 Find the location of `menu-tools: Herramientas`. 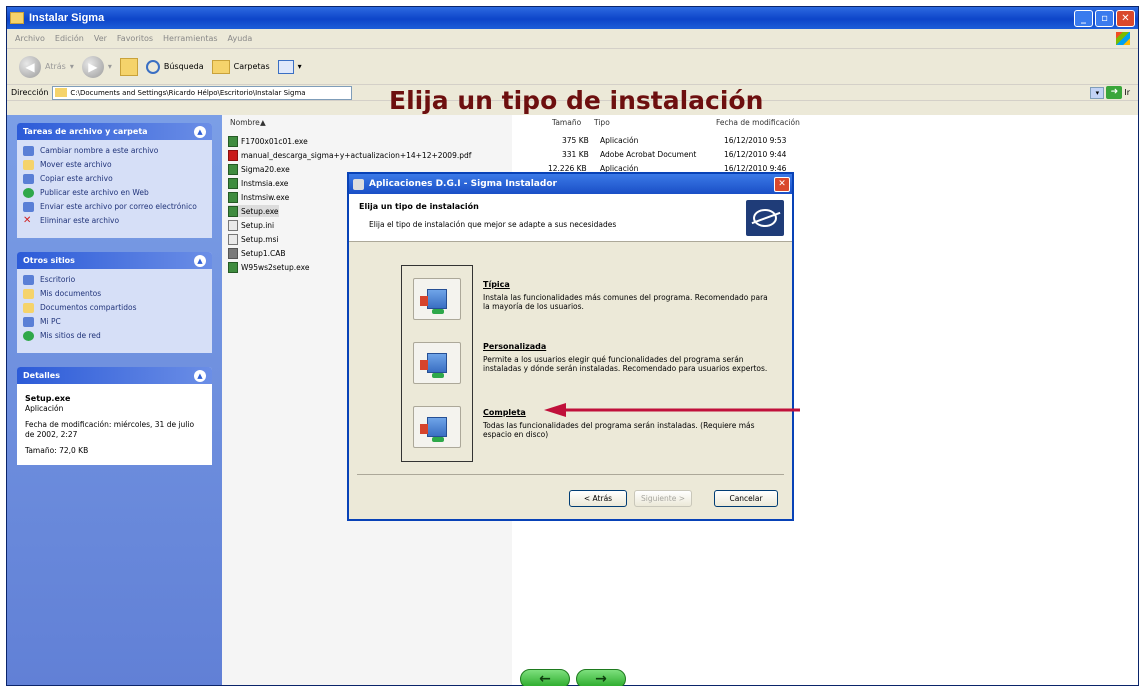

menu-tools: Herramientas is located at coordinates (190, 38).